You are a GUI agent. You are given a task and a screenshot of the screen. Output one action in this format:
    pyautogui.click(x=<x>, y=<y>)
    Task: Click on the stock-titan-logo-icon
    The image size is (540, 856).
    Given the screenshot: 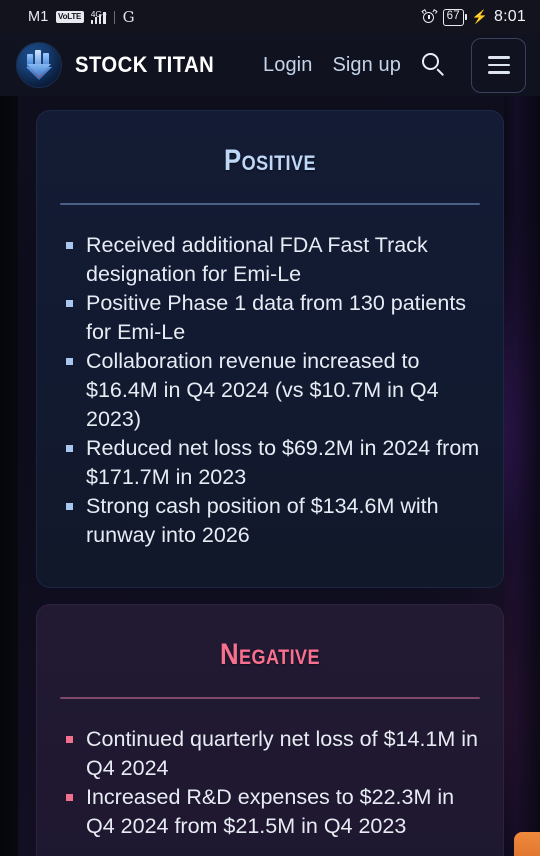 What is the action you would take?
    pyautogui.click(x=39, y=65)
    